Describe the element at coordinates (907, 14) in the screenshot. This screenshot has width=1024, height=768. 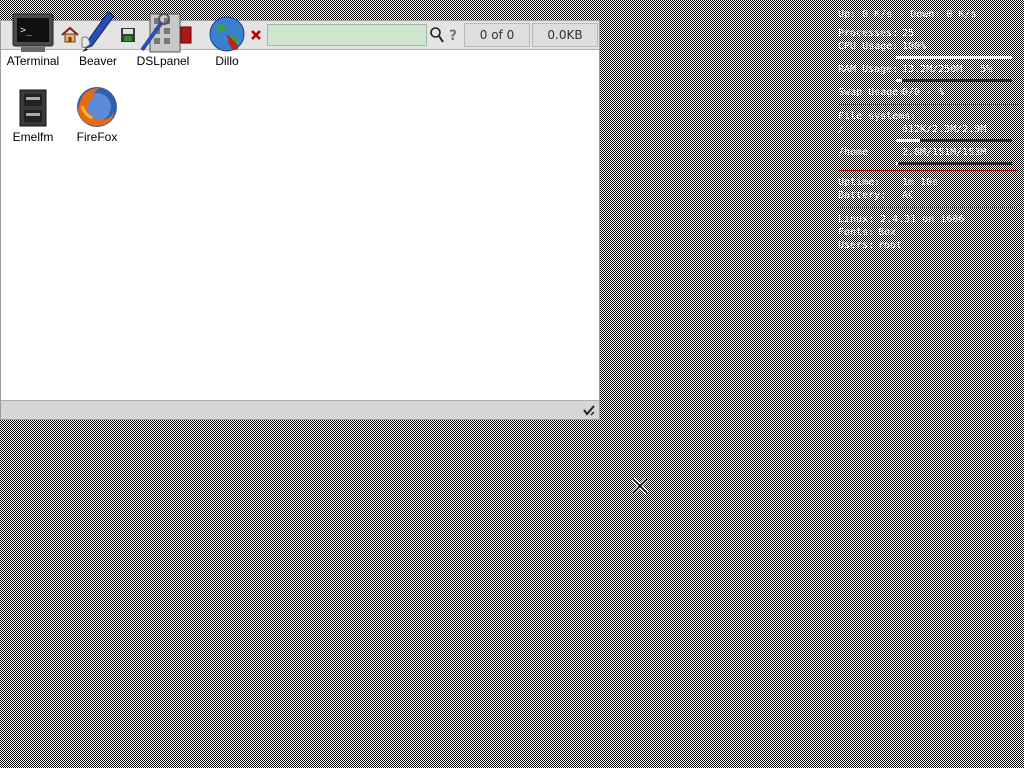
I see `network-speed: Up: 0 K/s - Down: 0 K/s` at that location.